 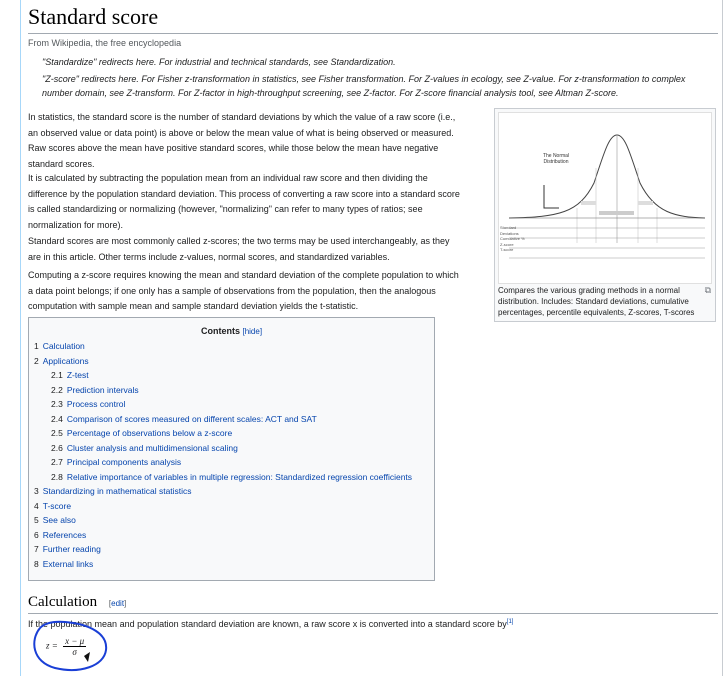 I want to click on text-line: standard scores., so click(x=61, y=163).